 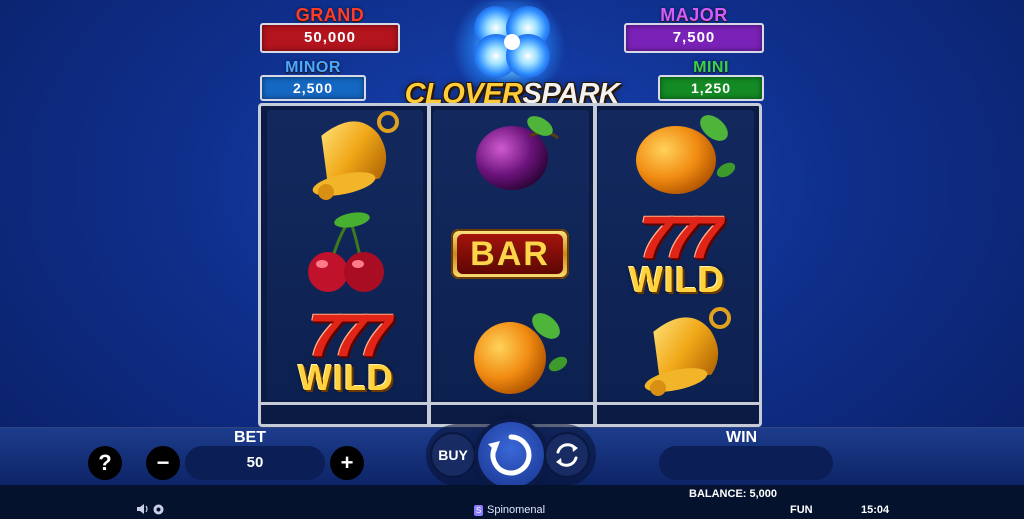 I want to click on spin-button, so click(x=511, y=455).